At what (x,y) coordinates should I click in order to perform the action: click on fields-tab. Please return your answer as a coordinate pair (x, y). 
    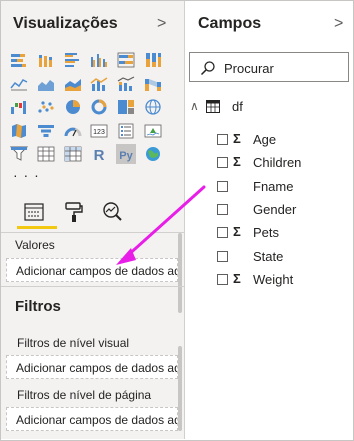
    Looking at the image, I should click on (34, 212).